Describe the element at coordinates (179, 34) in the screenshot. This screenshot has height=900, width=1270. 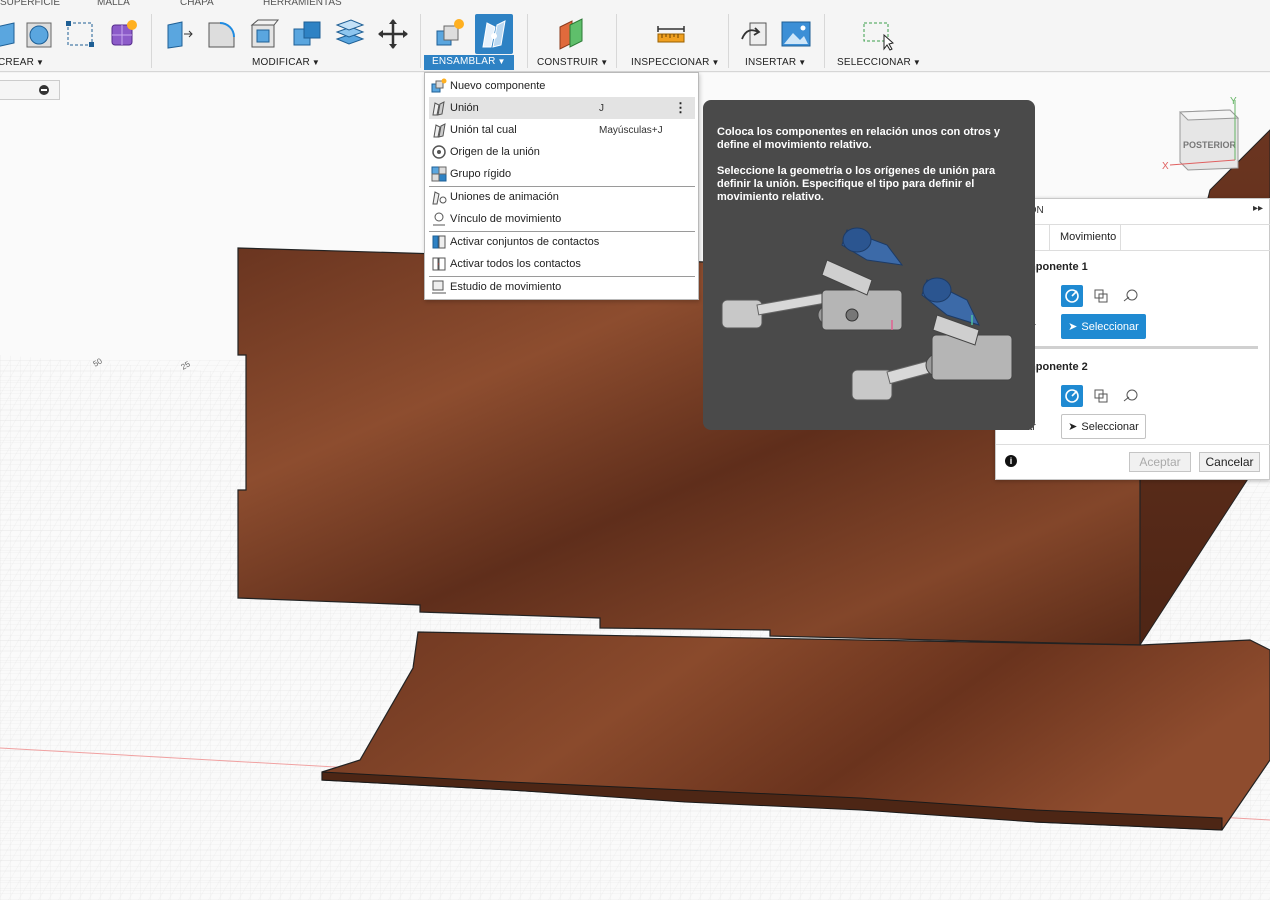
I see `press-pull-button` at that location.